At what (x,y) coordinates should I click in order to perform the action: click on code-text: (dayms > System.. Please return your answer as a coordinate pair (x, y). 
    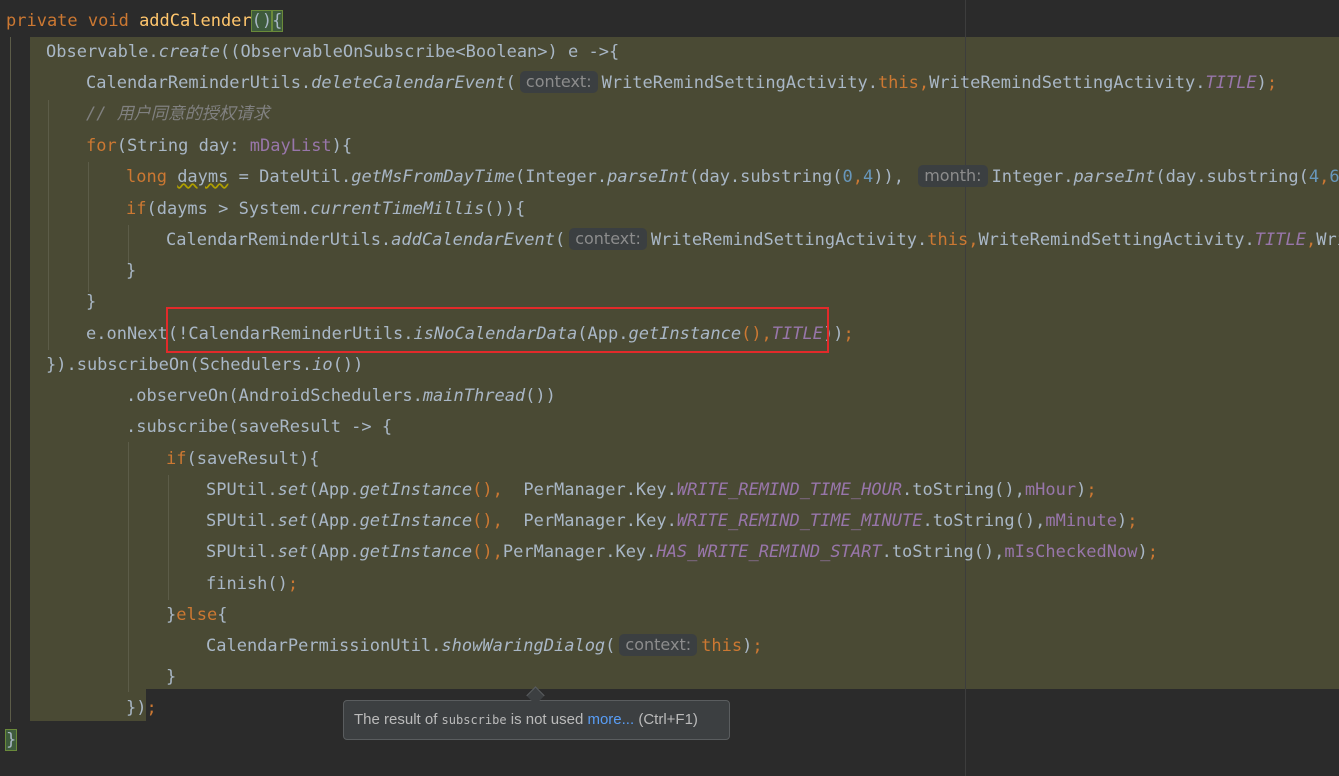
    Looking at the image, I should click on (228, 209).